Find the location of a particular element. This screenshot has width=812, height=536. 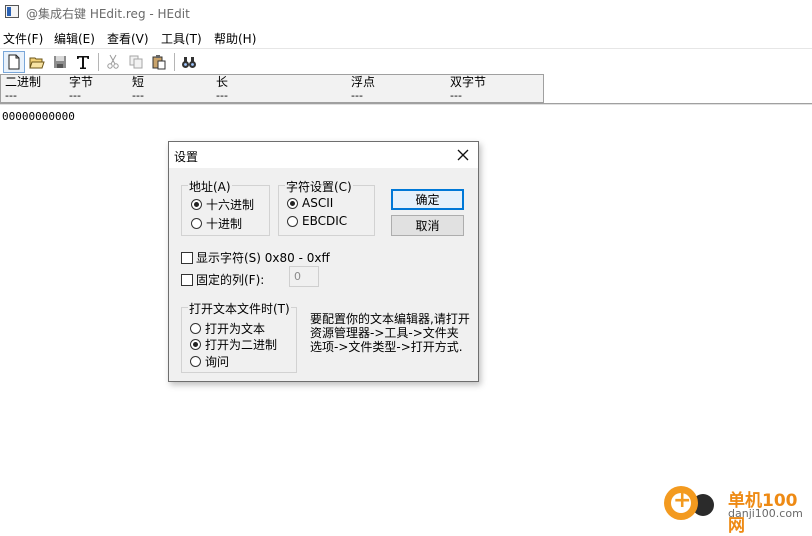

fixed-columns-checkbox: 固定的列(F): is located at coordinates (222, 279).